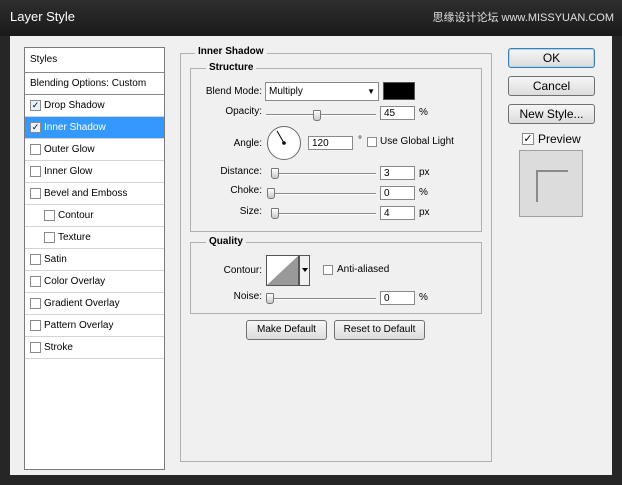 The width and height of the screenshot is (622, 485). I want to click on blend-mode-select: Multiply ▼, so click(322, 91).